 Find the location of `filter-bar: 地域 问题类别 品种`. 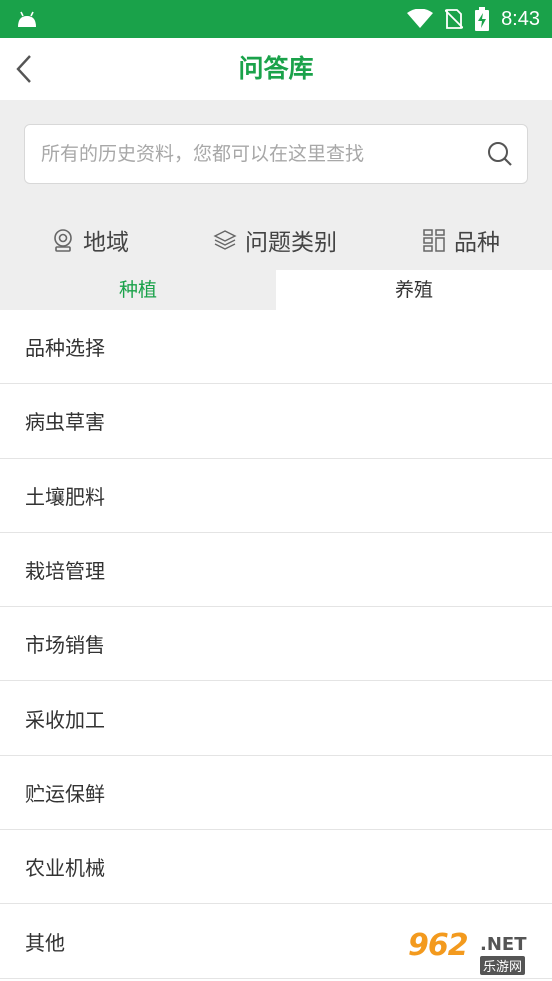

filter-bar: 地域 问题类别 品种 is located at coordinates (276, 240).